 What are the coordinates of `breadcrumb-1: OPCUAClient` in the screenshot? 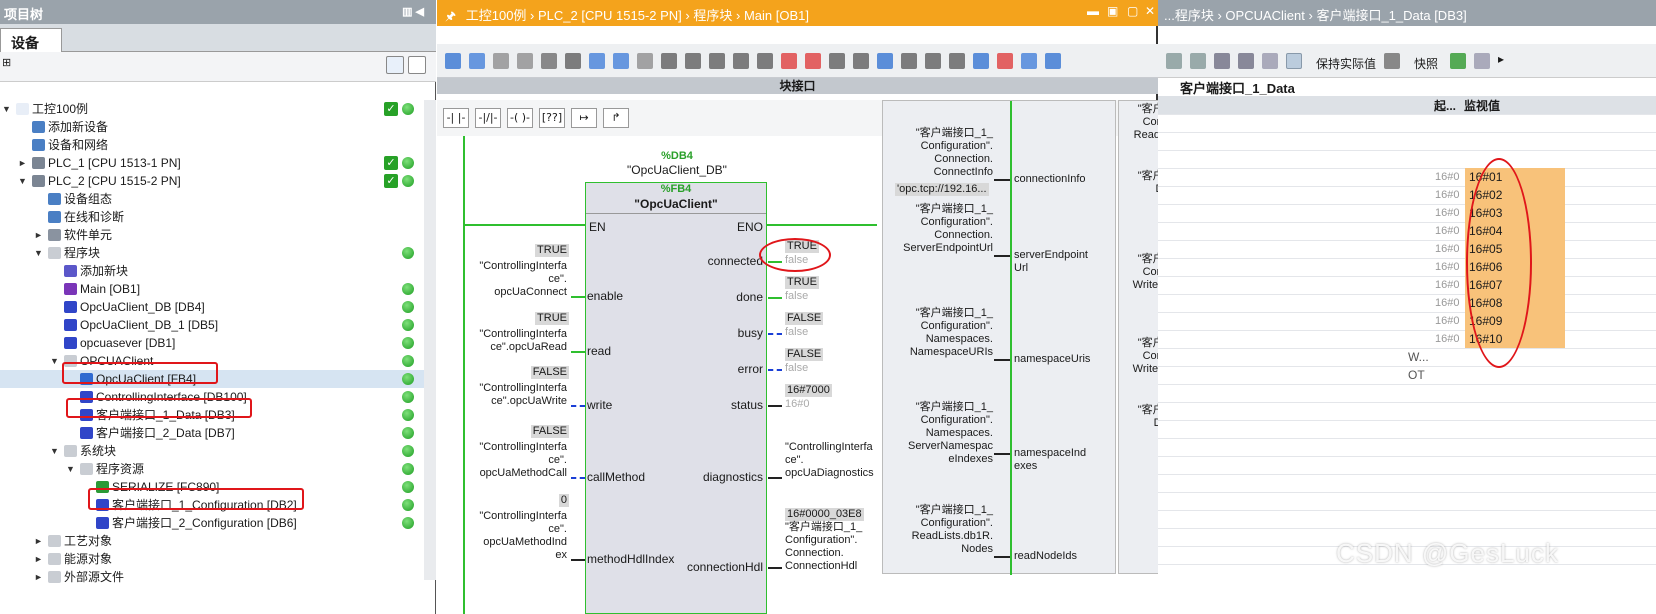 It's located at (1264, 15).